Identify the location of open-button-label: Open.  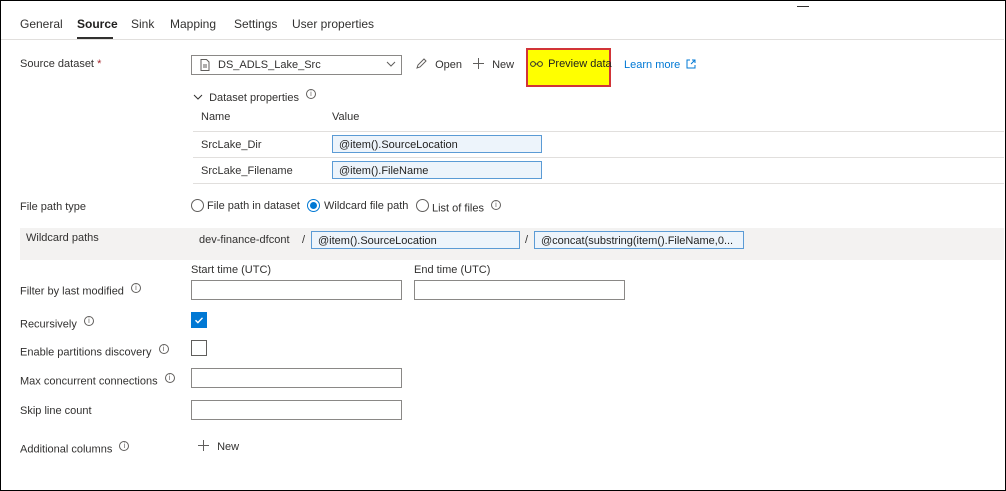
(448, 65).